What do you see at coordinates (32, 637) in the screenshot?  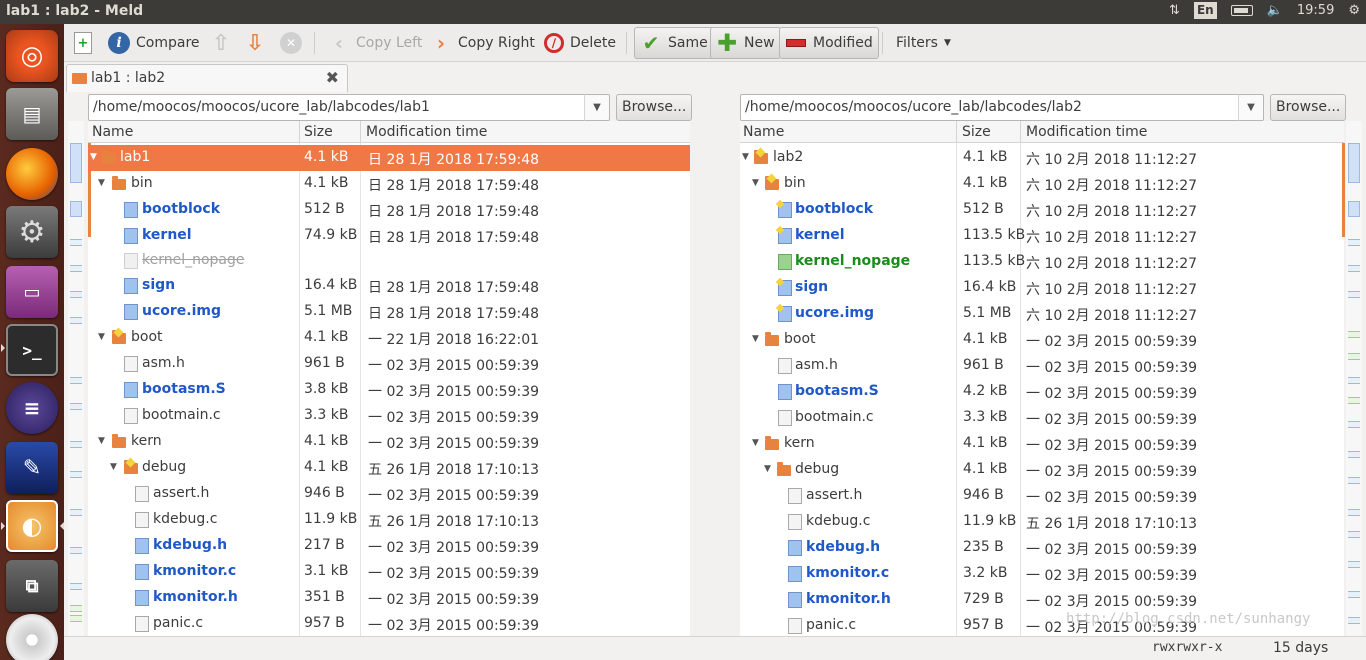 I see `disc-icon` at bounding box center [32, 637].